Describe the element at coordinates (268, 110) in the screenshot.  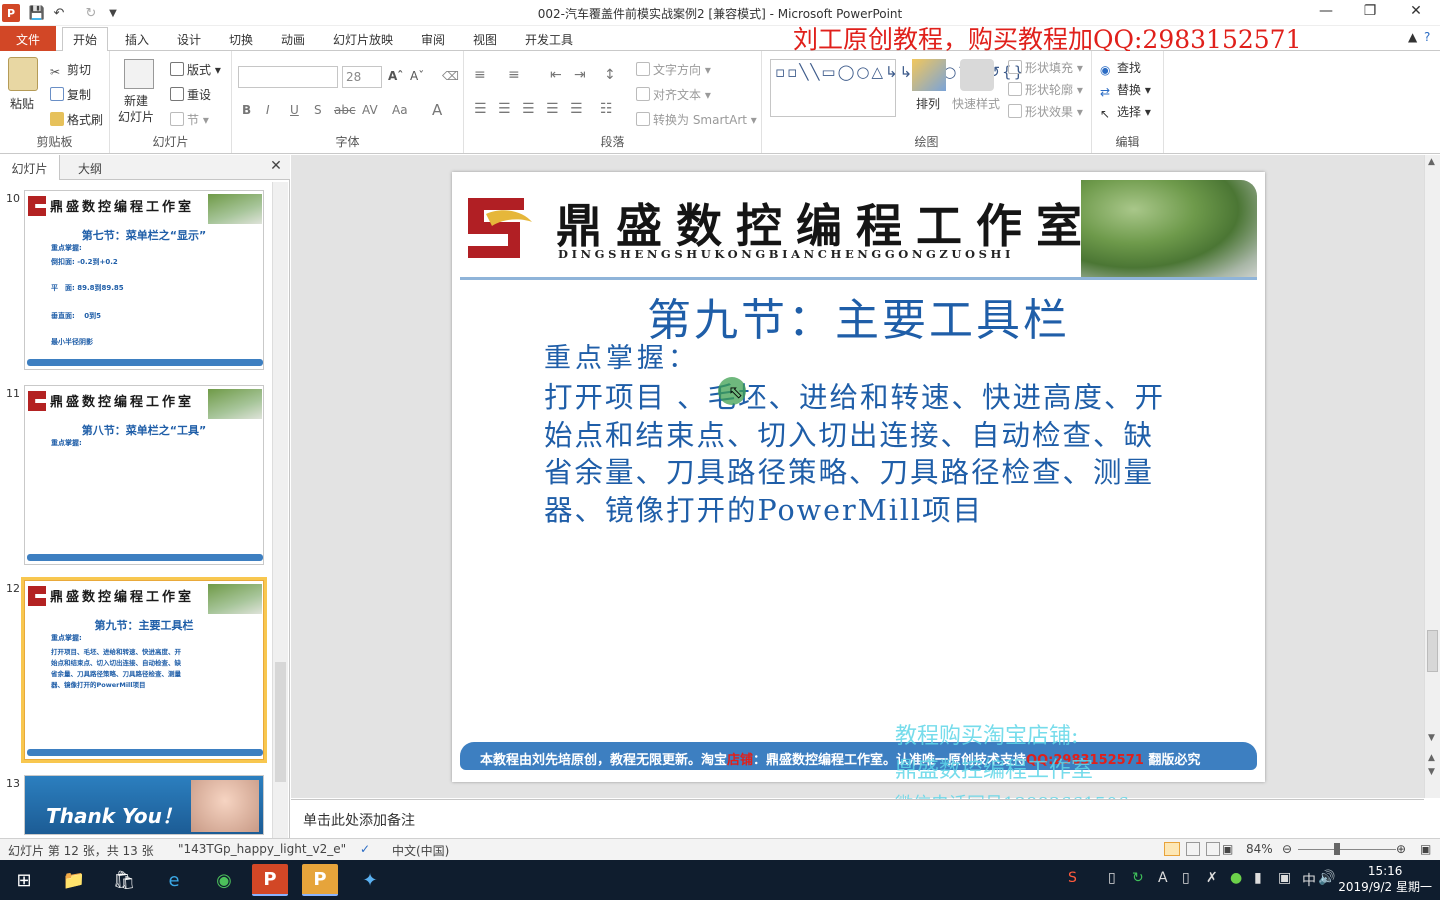
I see `italic-icon: I` at that location.